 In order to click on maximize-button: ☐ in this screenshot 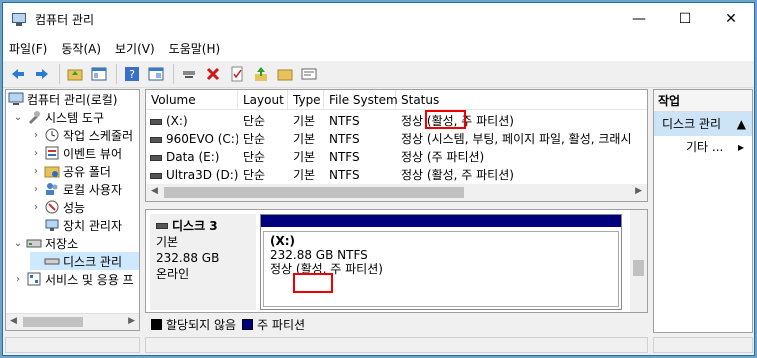, I will do `click(685, 19)`.